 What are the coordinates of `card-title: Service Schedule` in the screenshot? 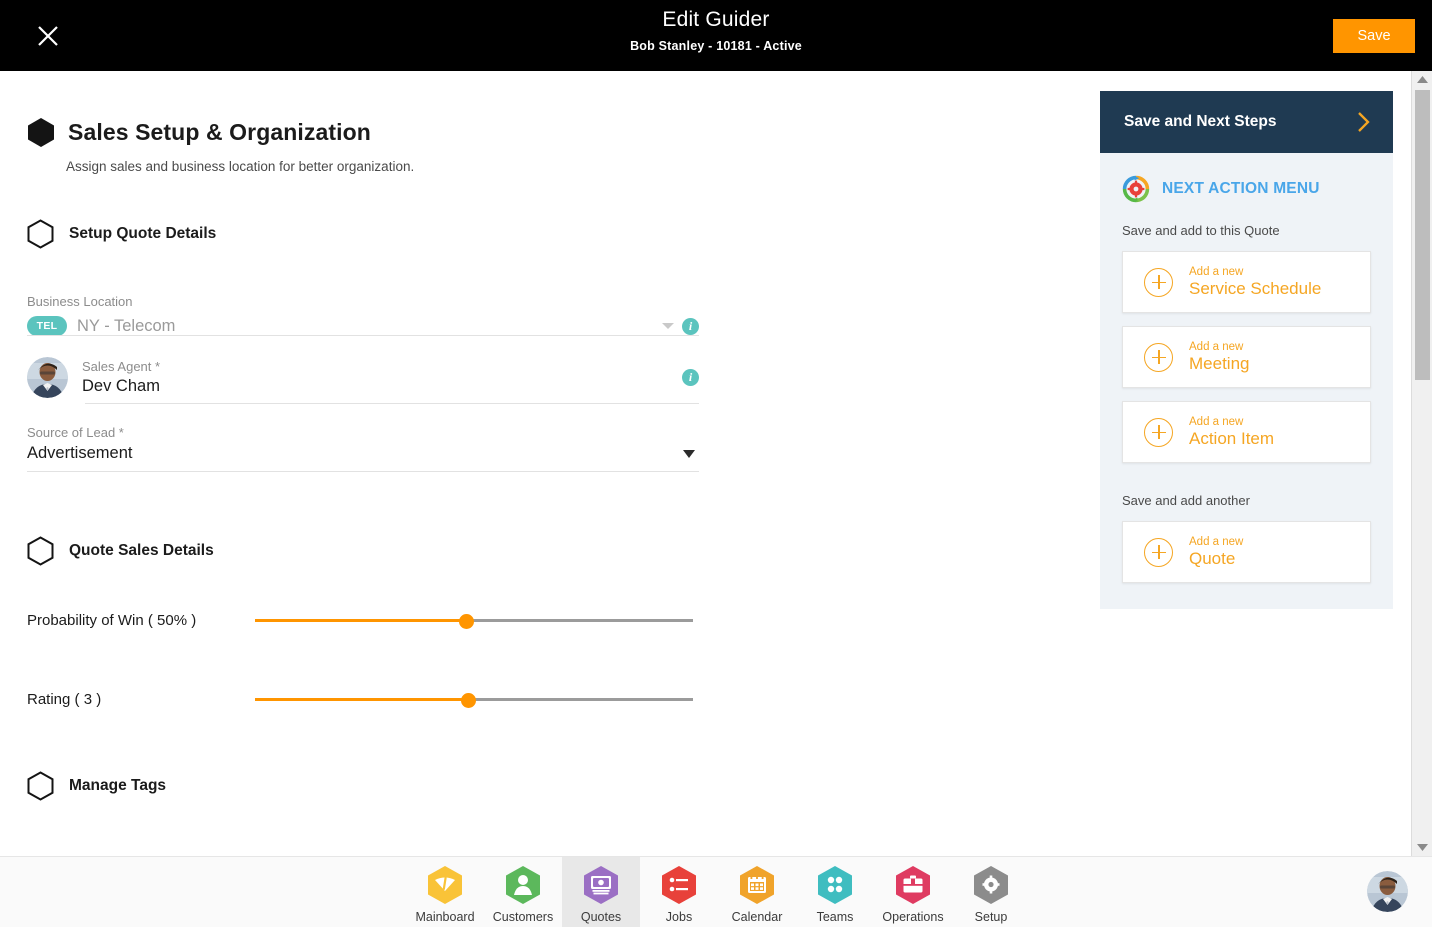 It's located at (1255, 288).